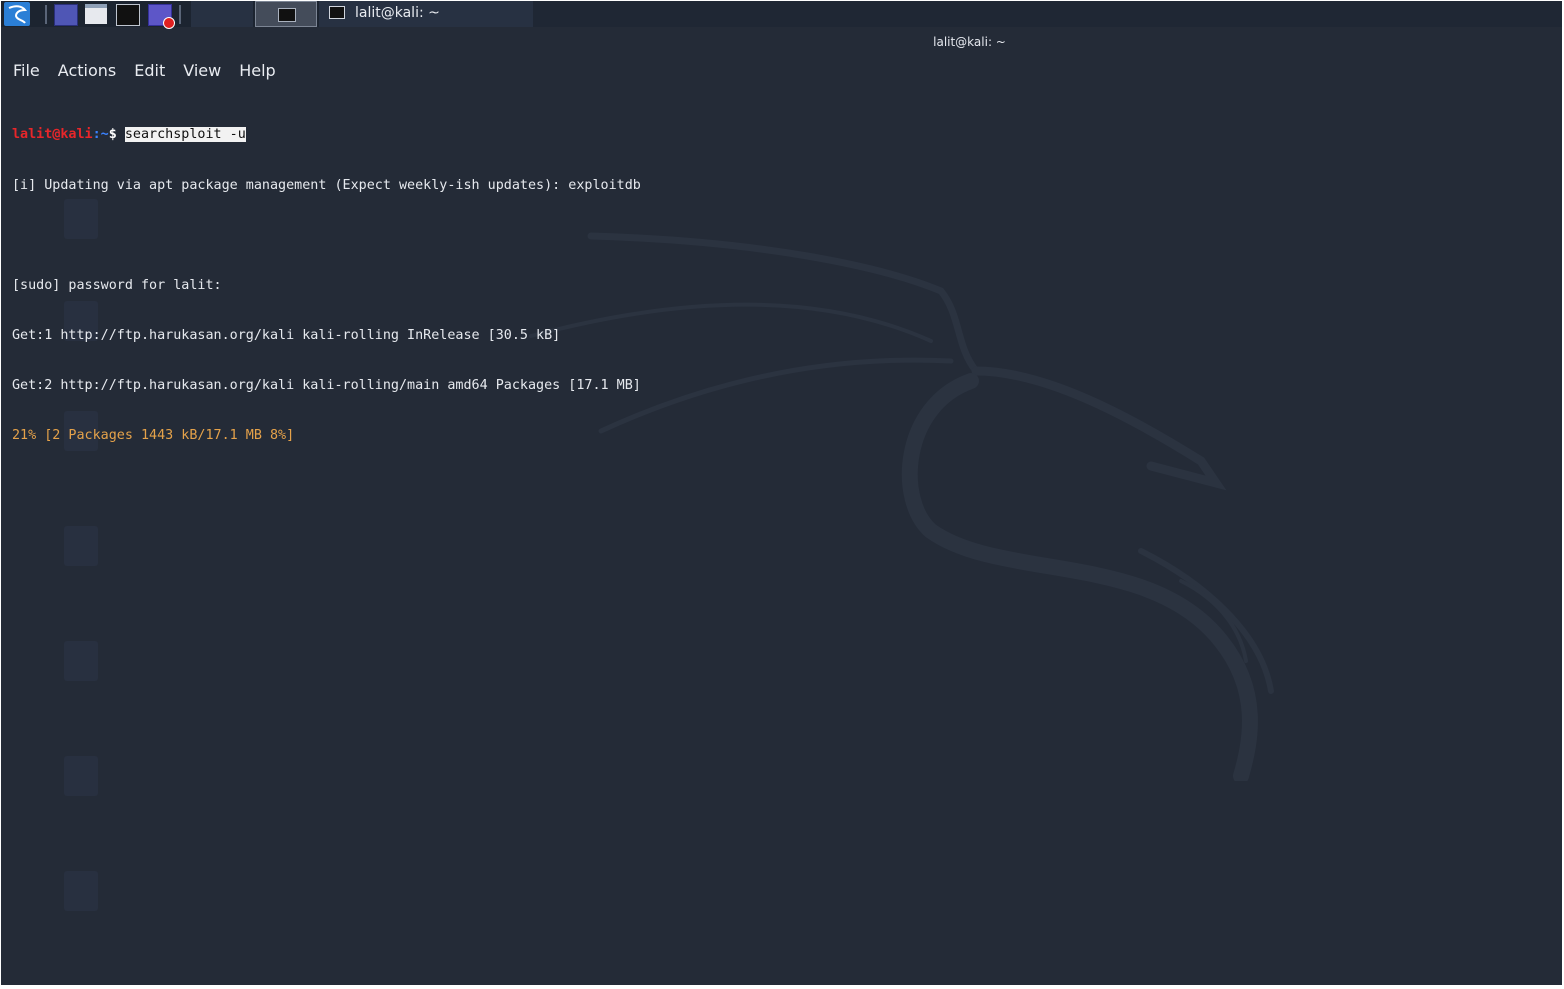  I want to click on terminal-window-thumbnail, so click(287, 15).